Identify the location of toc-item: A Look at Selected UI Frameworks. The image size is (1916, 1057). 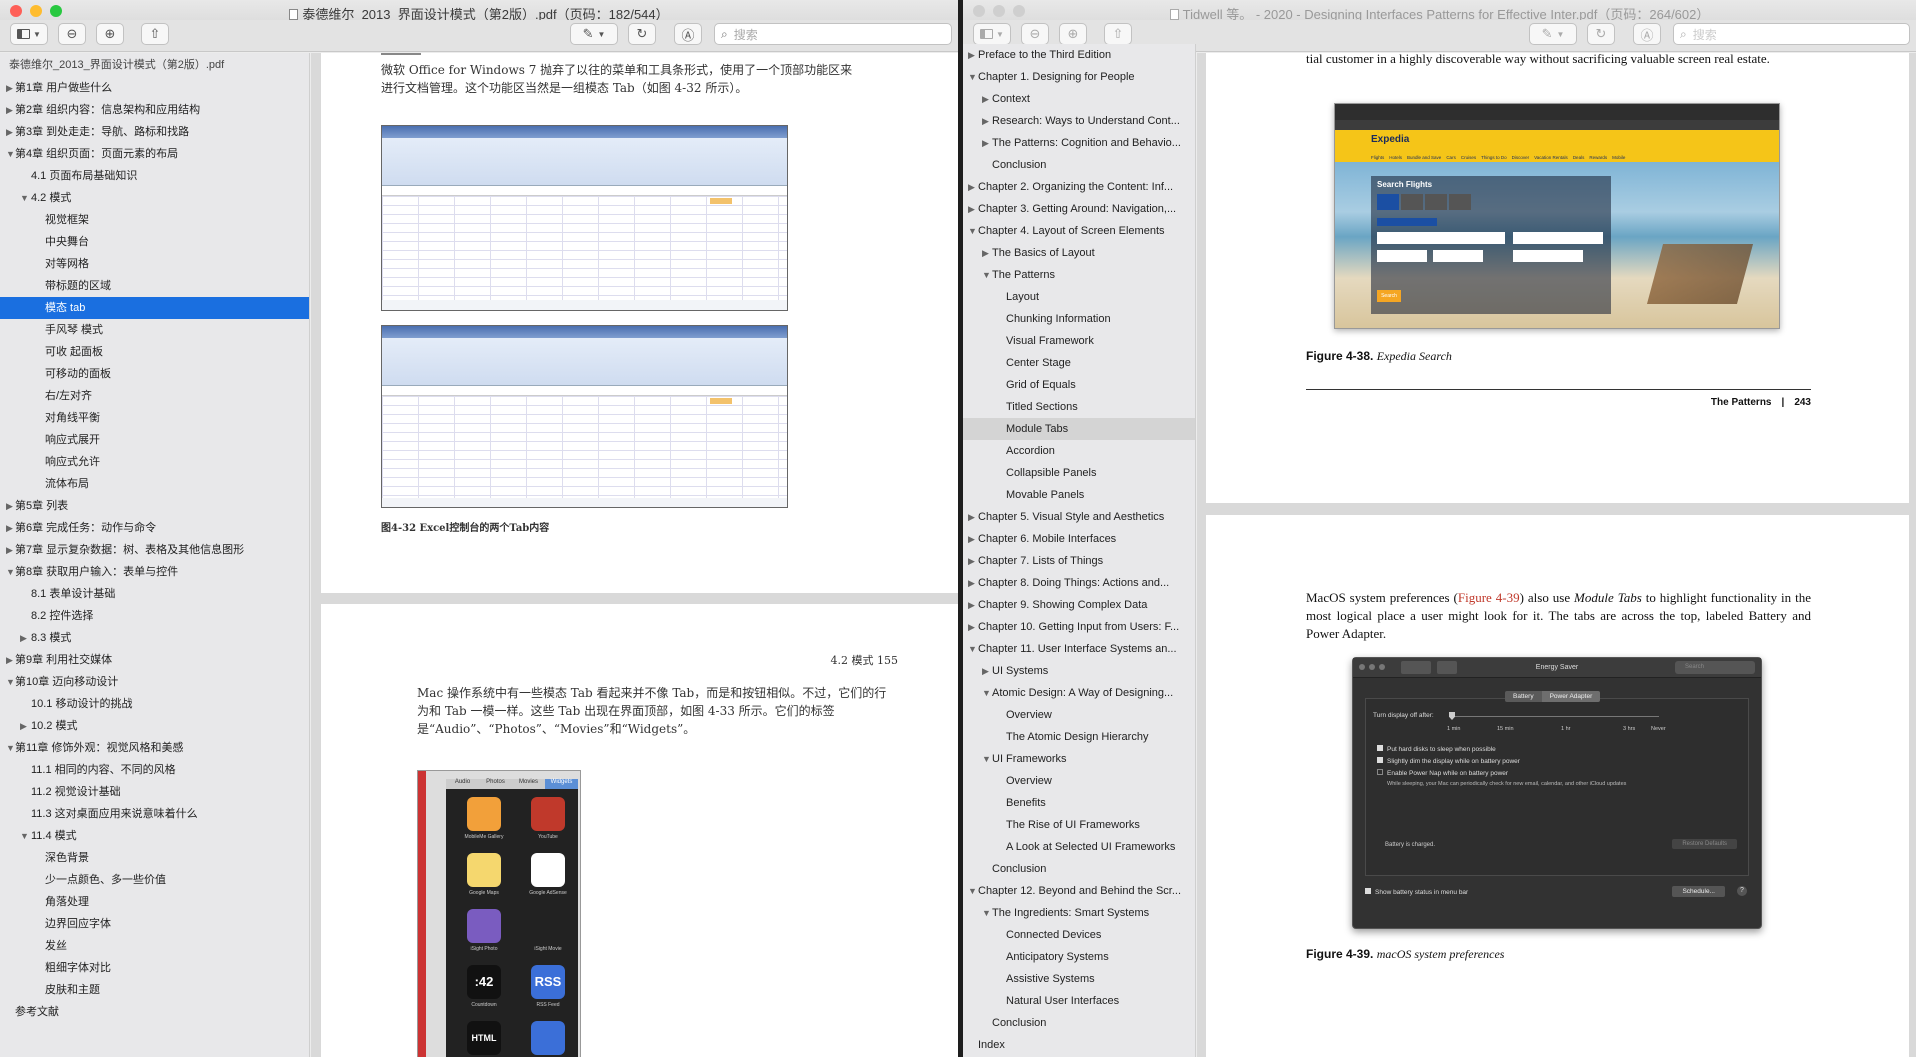
(1079, 847).